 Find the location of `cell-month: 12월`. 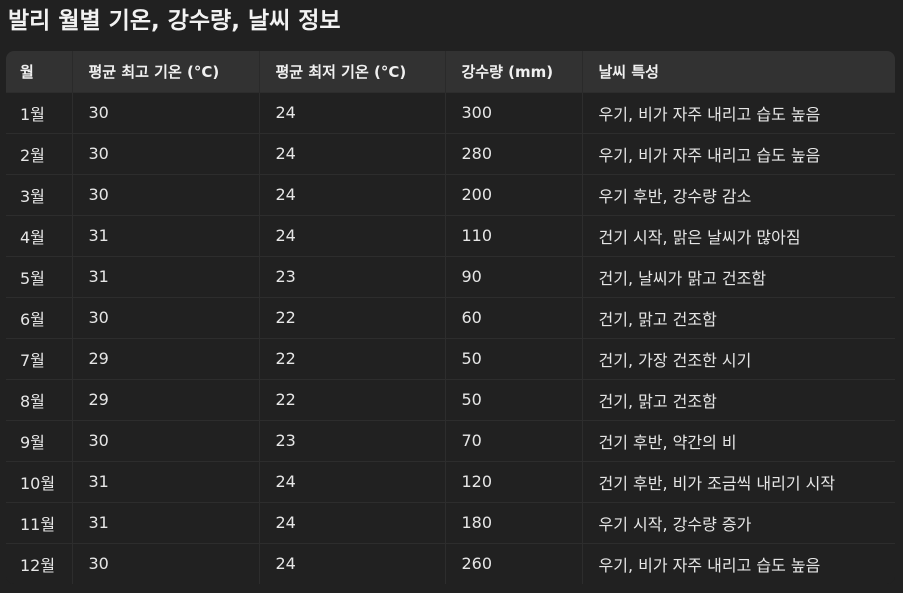

cell-month: 12월 is located at coordinates (39, 563).